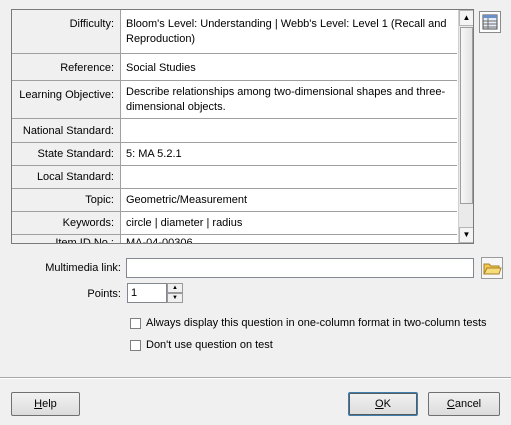 Image resolution: width=511 pixels, height=425 pixels. What do you see at coordinates (175, 288) in the screenshot?
I see `spin-up-arrow-icon: ▲` at bounding box center [175, 288].